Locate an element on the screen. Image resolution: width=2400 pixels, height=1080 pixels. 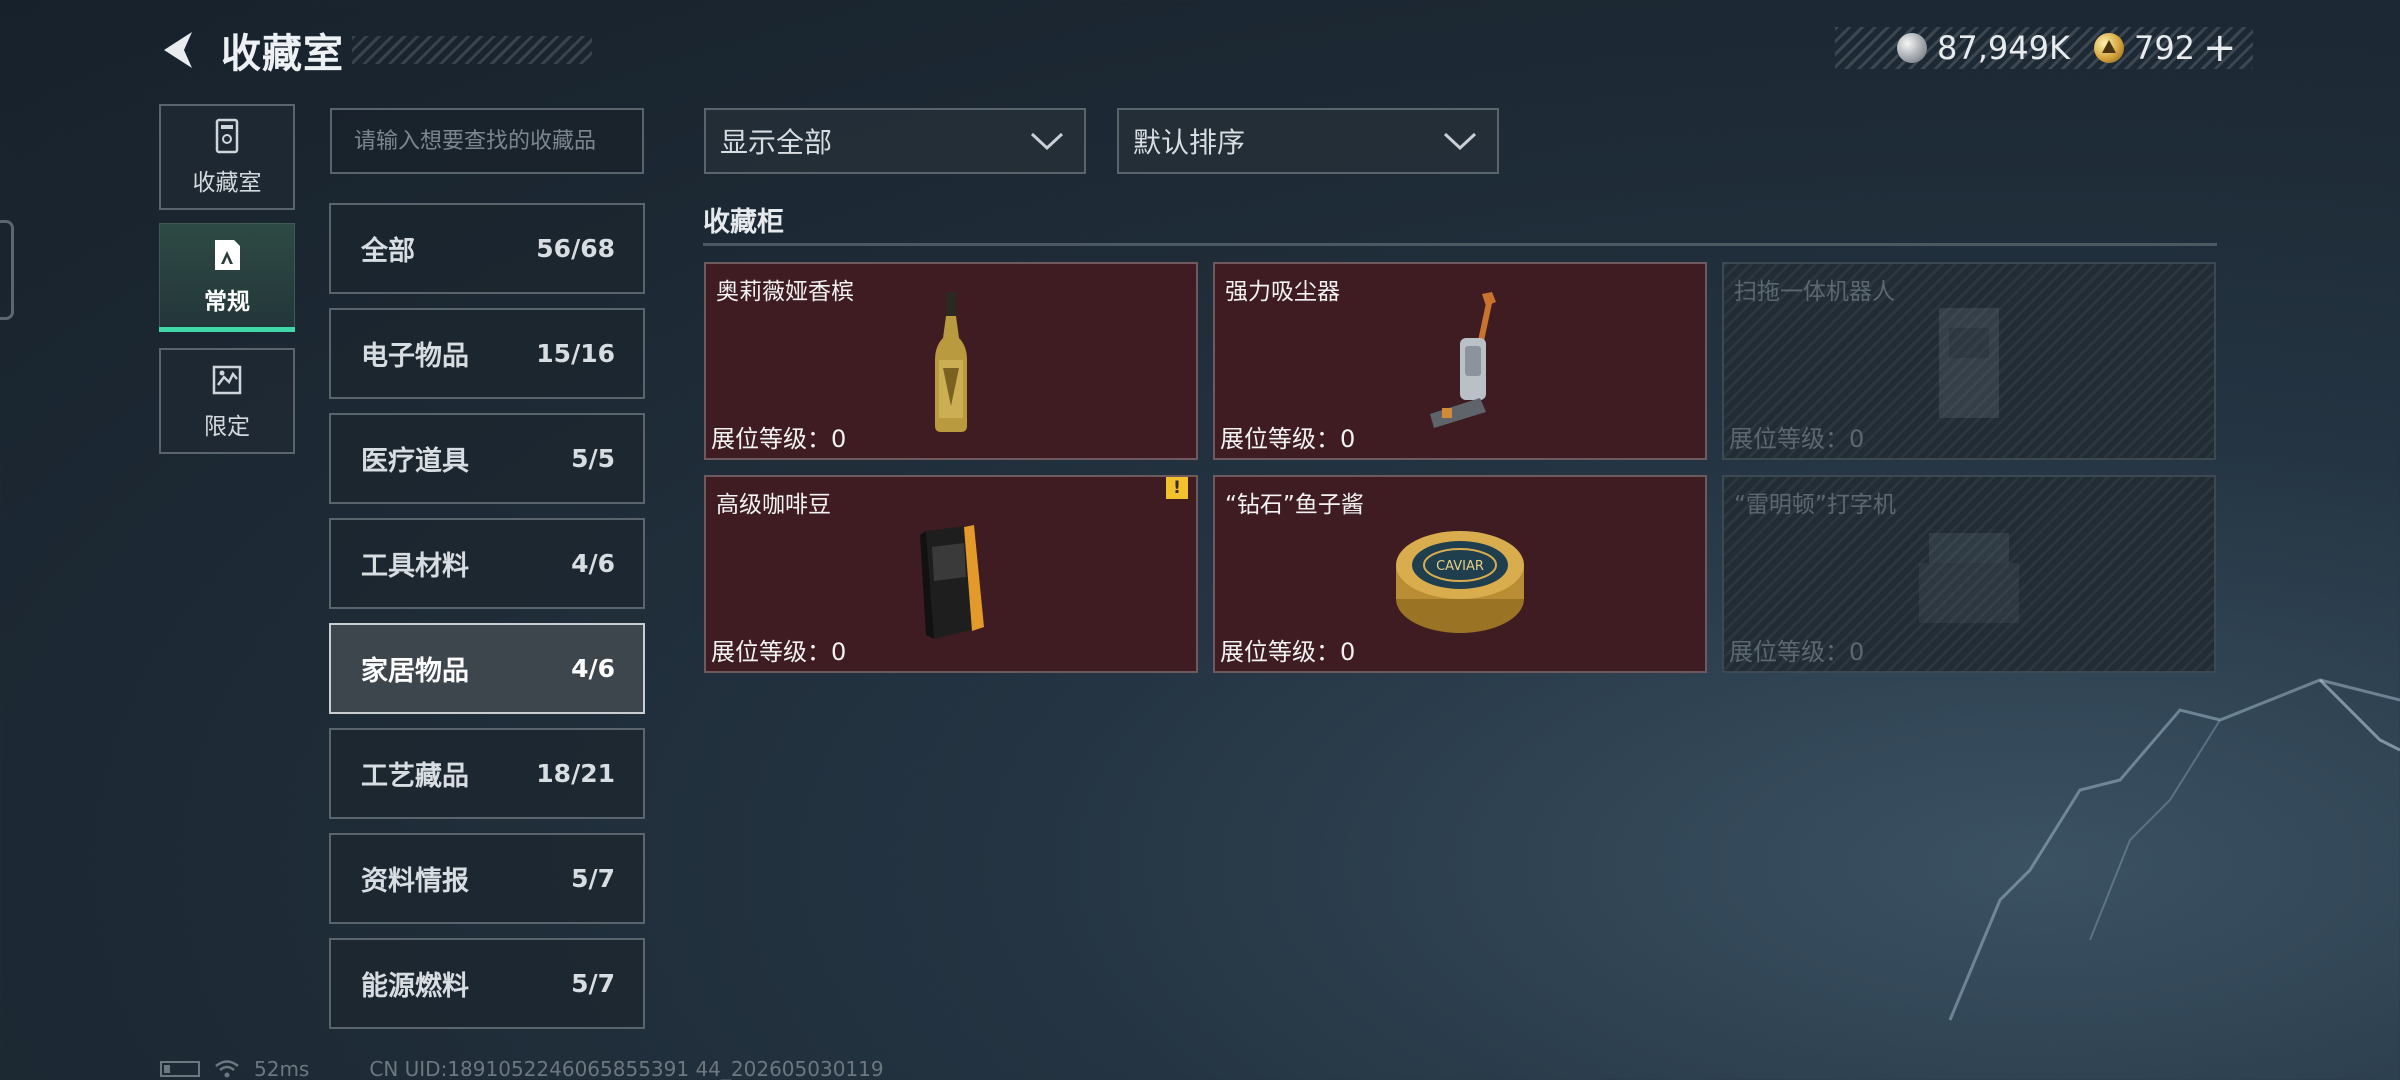
page-title: 收藏室 is located at coordinates (282, 54).